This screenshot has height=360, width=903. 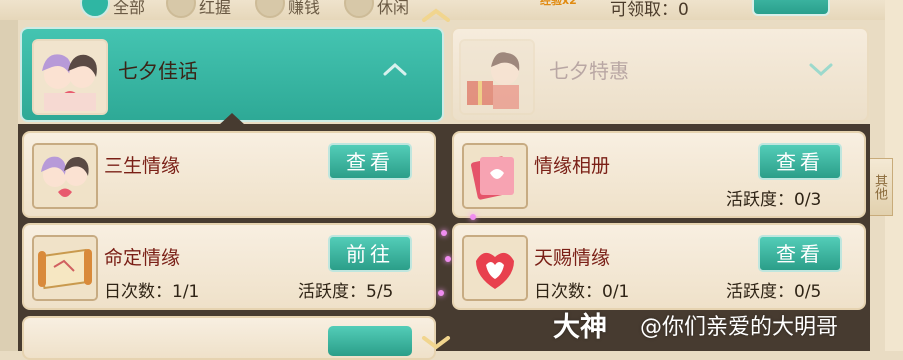 What do you see at coordinates (774, 292) in the screenshot?
I see `activity-count: 活跃度：0/5` at bounding box center [774, 292].